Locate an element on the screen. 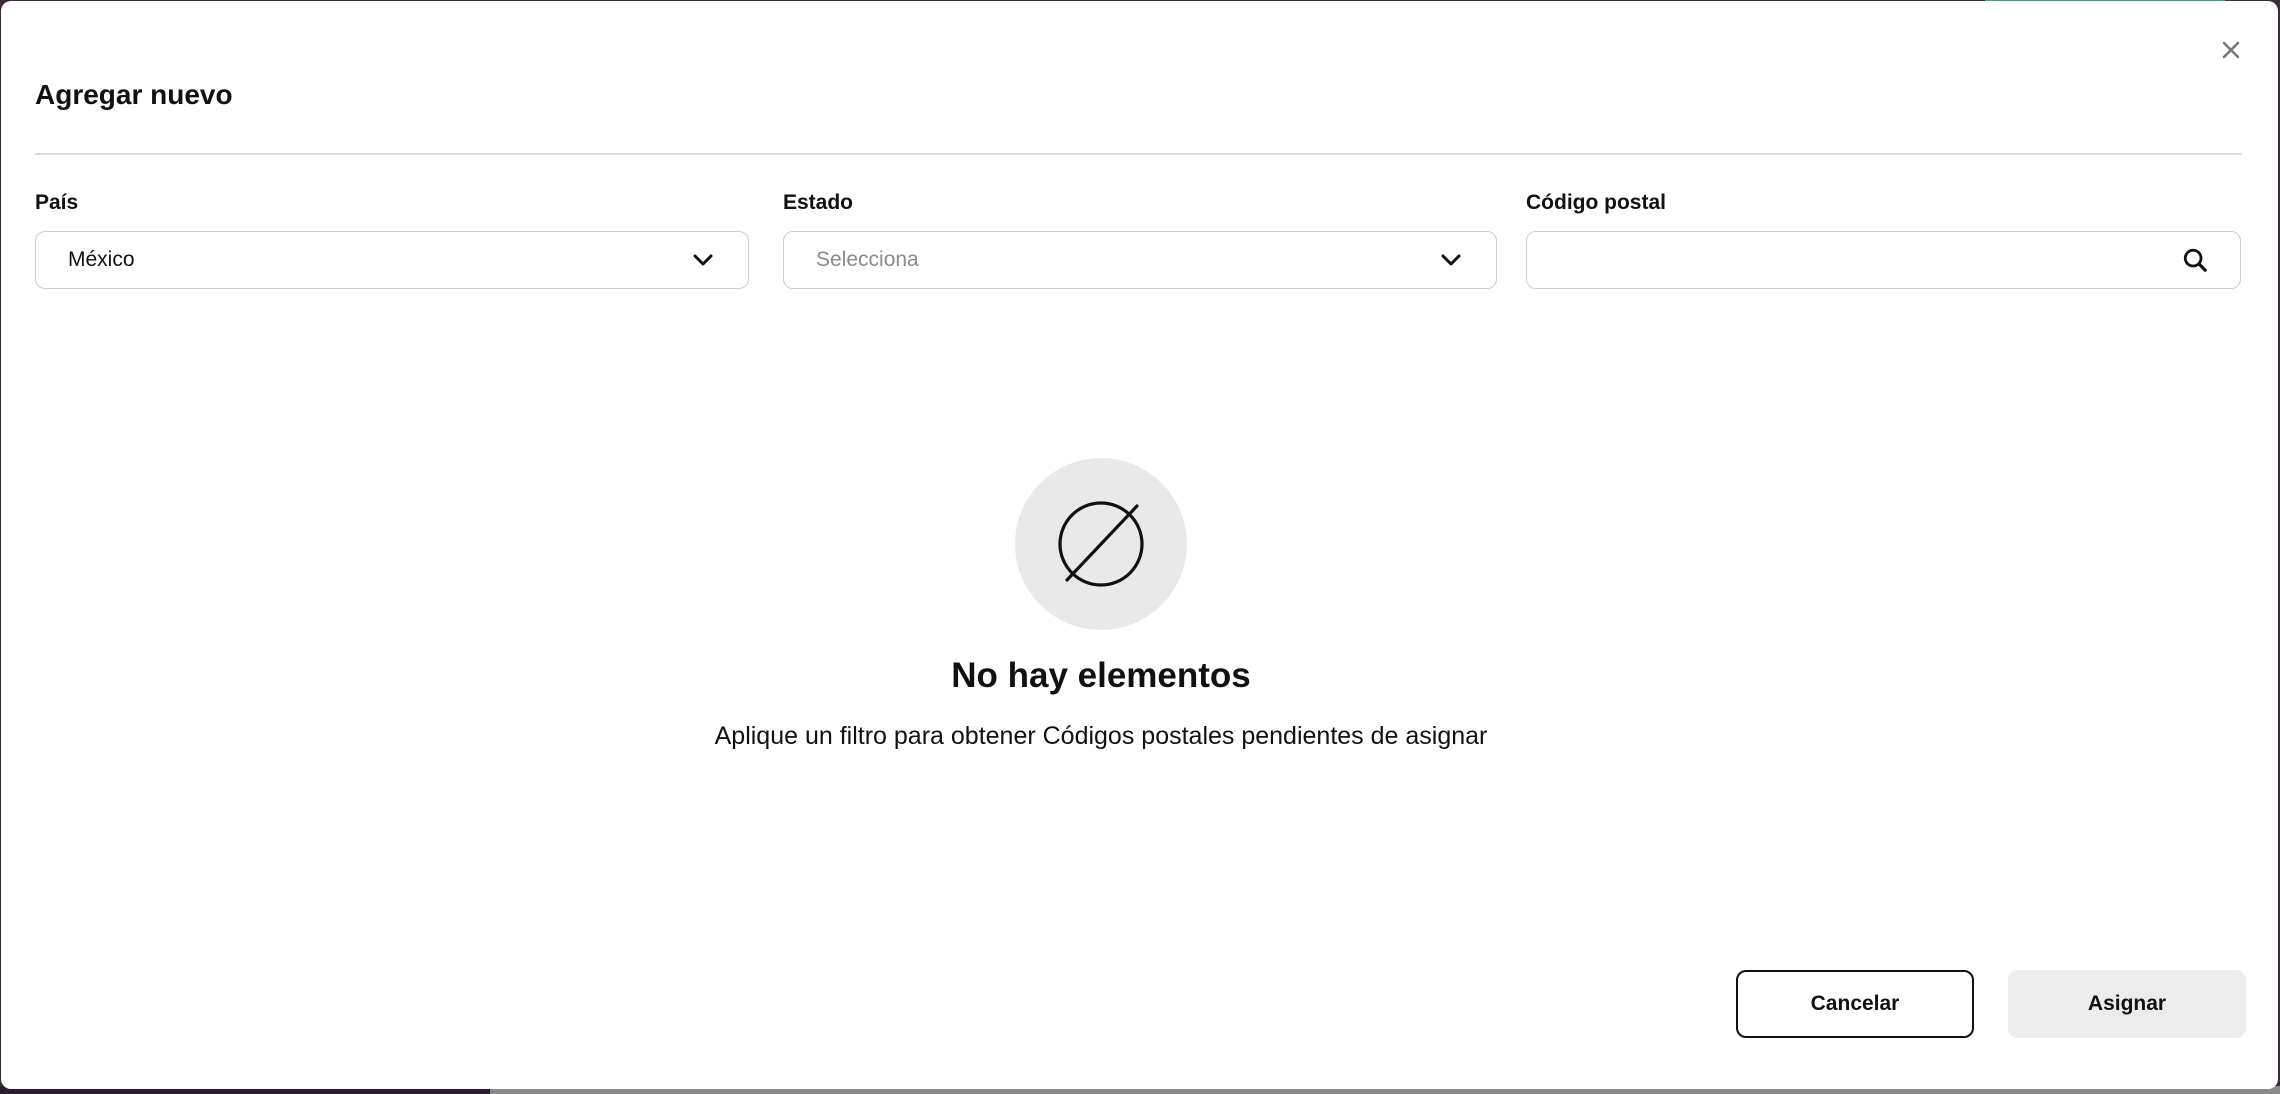  postal-code-search is located at coordinates (1883, 260).